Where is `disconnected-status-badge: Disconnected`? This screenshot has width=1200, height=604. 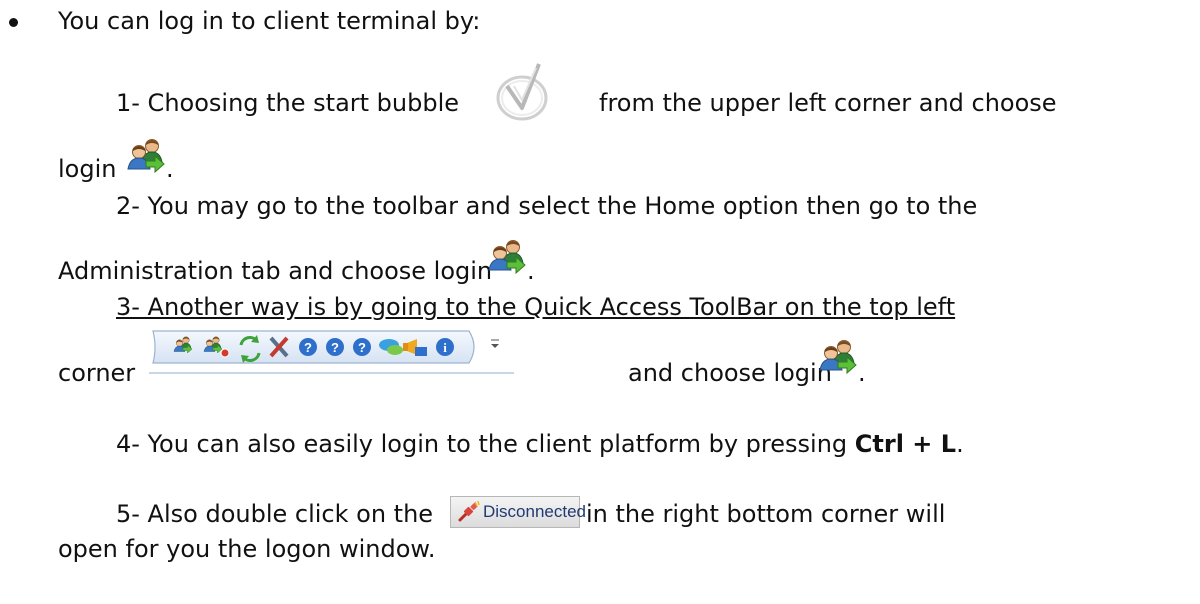
disconnected-status-badge: Disconnected is located at coordinates (518, 512).